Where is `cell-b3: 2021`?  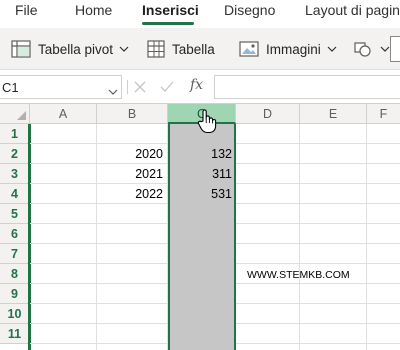 cell-b3: 2021 is located at coordinates (130, 174).